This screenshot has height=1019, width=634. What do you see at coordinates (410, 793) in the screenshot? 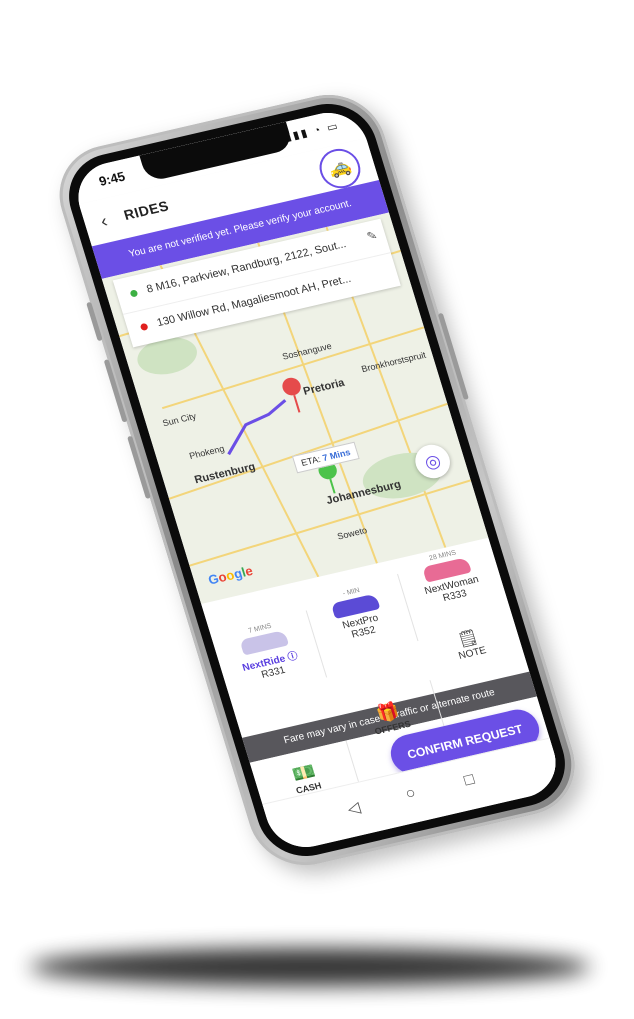
I see `nav-home-icon: ○` at bounding box center [410, 793].